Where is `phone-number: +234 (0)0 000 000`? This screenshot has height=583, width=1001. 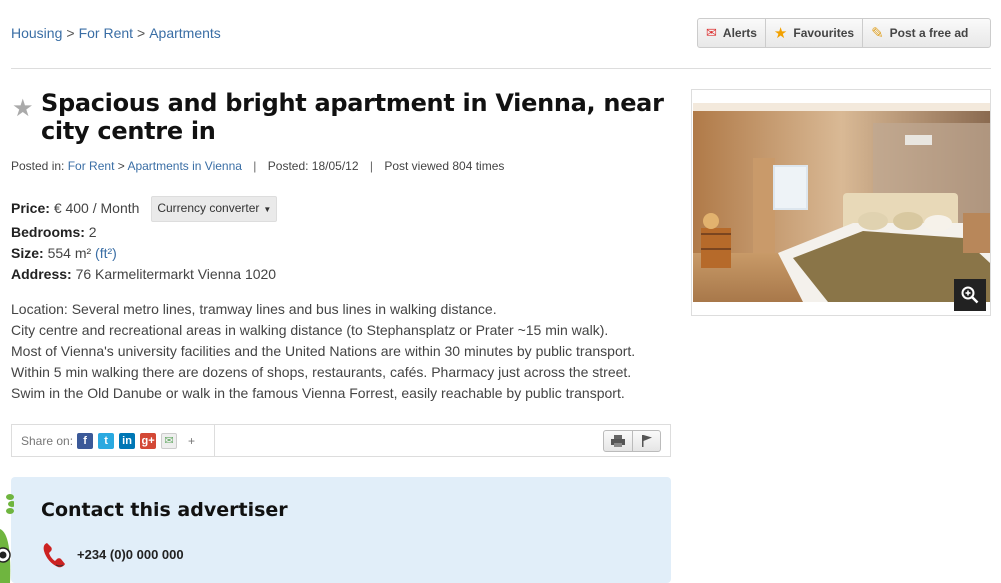 phone-number: +234 (0)0 000 000 is located at coordinates (130, 554).